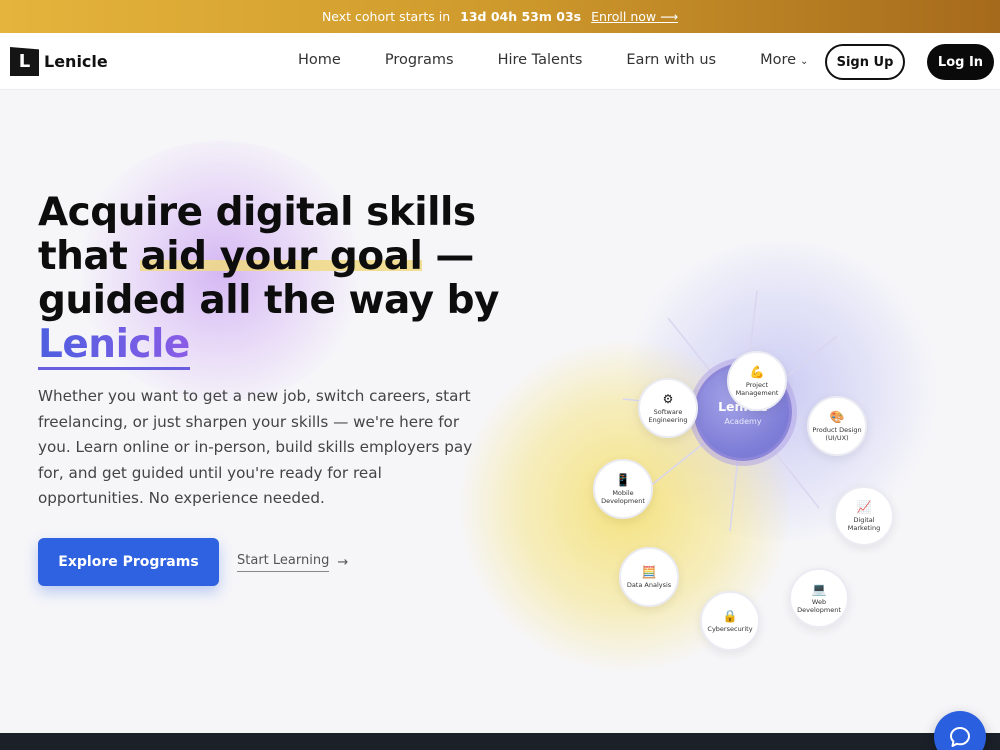 Image resolution: width=1000 pixels, height=750 pixels. Describe the element at coordinates (623, 480) in the screenshot. I see `mobile-phone-icon: 📱` at that location.